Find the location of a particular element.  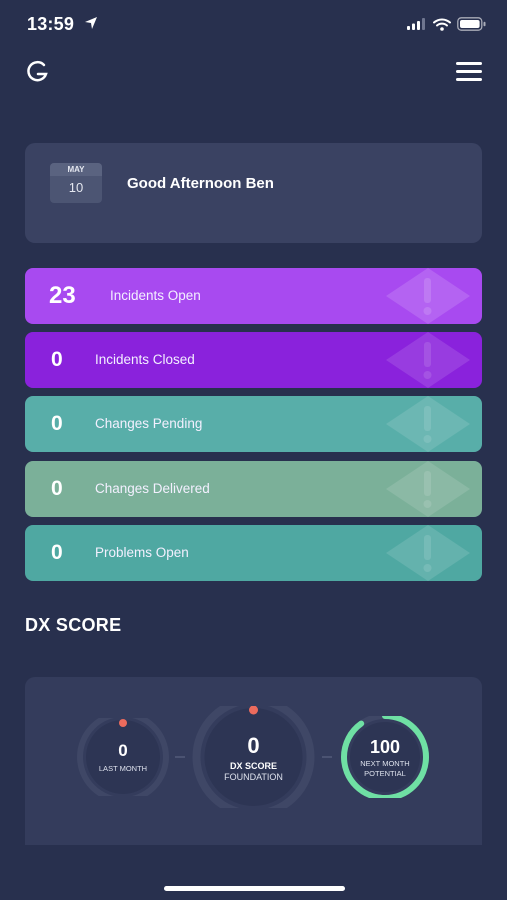

gauge-sublabel: POTENTIAL is located at coordinates (385, 773).